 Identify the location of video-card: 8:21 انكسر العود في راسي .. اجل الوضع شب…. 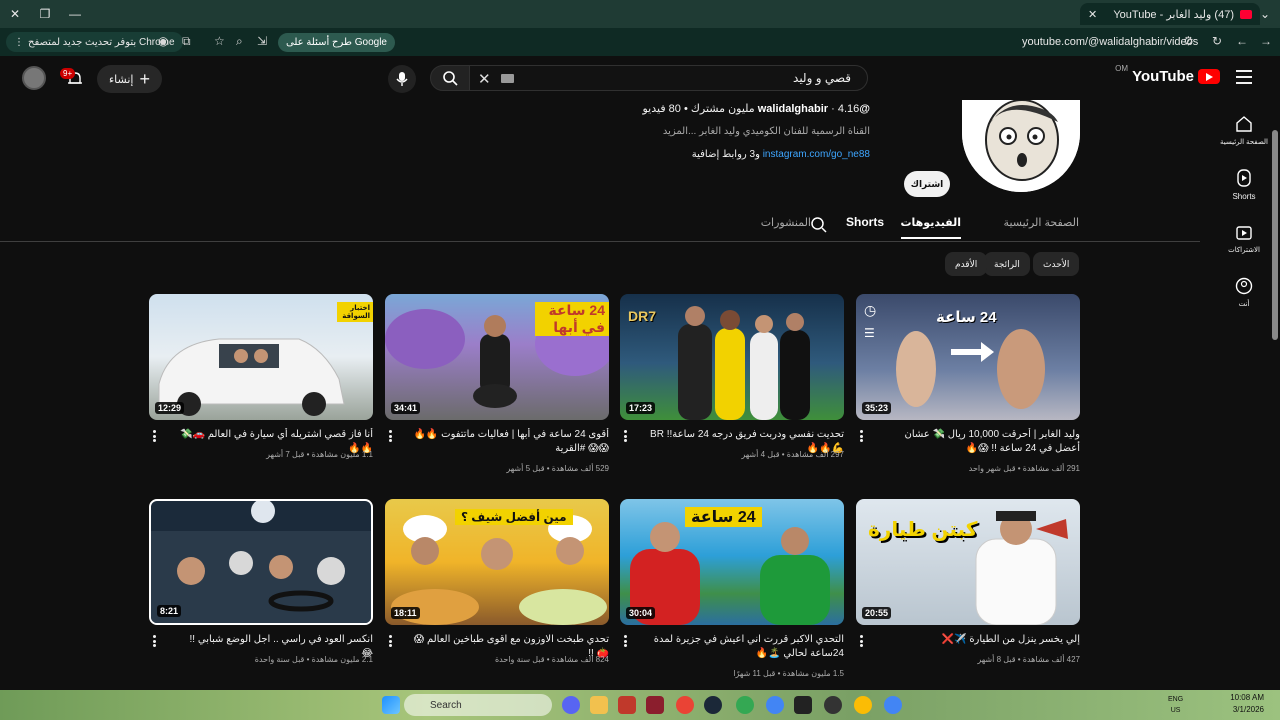
(261, 594).